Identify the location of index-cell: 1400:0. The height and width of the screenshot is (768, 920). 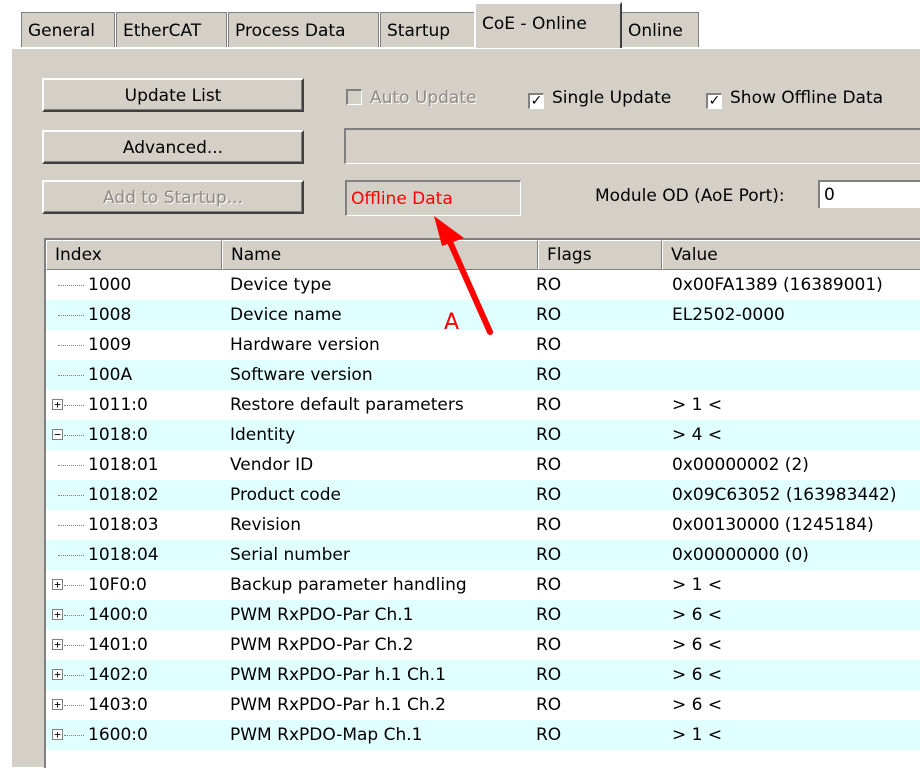
(118, 615).